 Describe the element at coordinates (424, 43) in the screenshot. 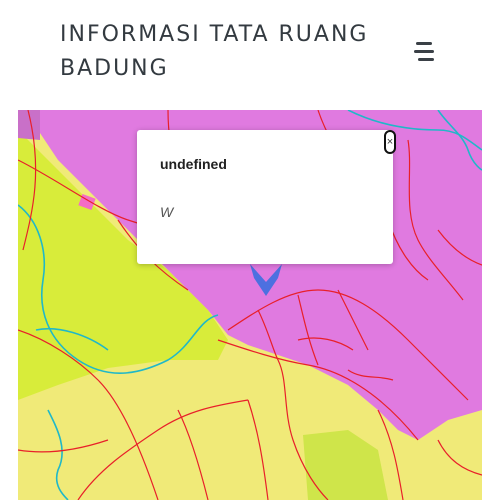

I see `menu-bar-top` at that location.